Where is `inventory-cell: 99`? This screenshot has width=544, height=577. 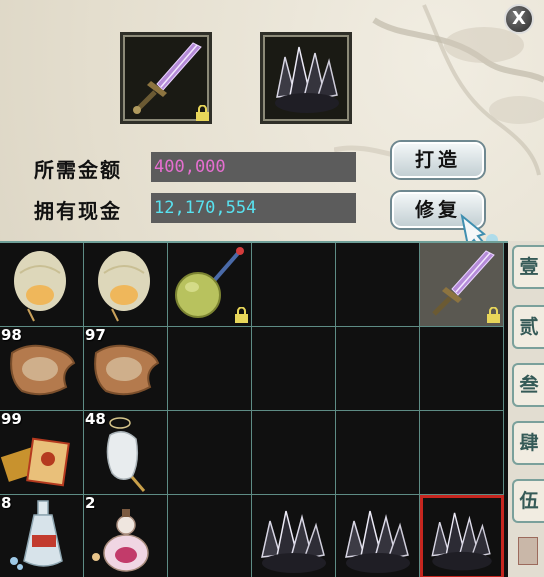 inventory-cell: 99 is located at coordinates (42, 453).